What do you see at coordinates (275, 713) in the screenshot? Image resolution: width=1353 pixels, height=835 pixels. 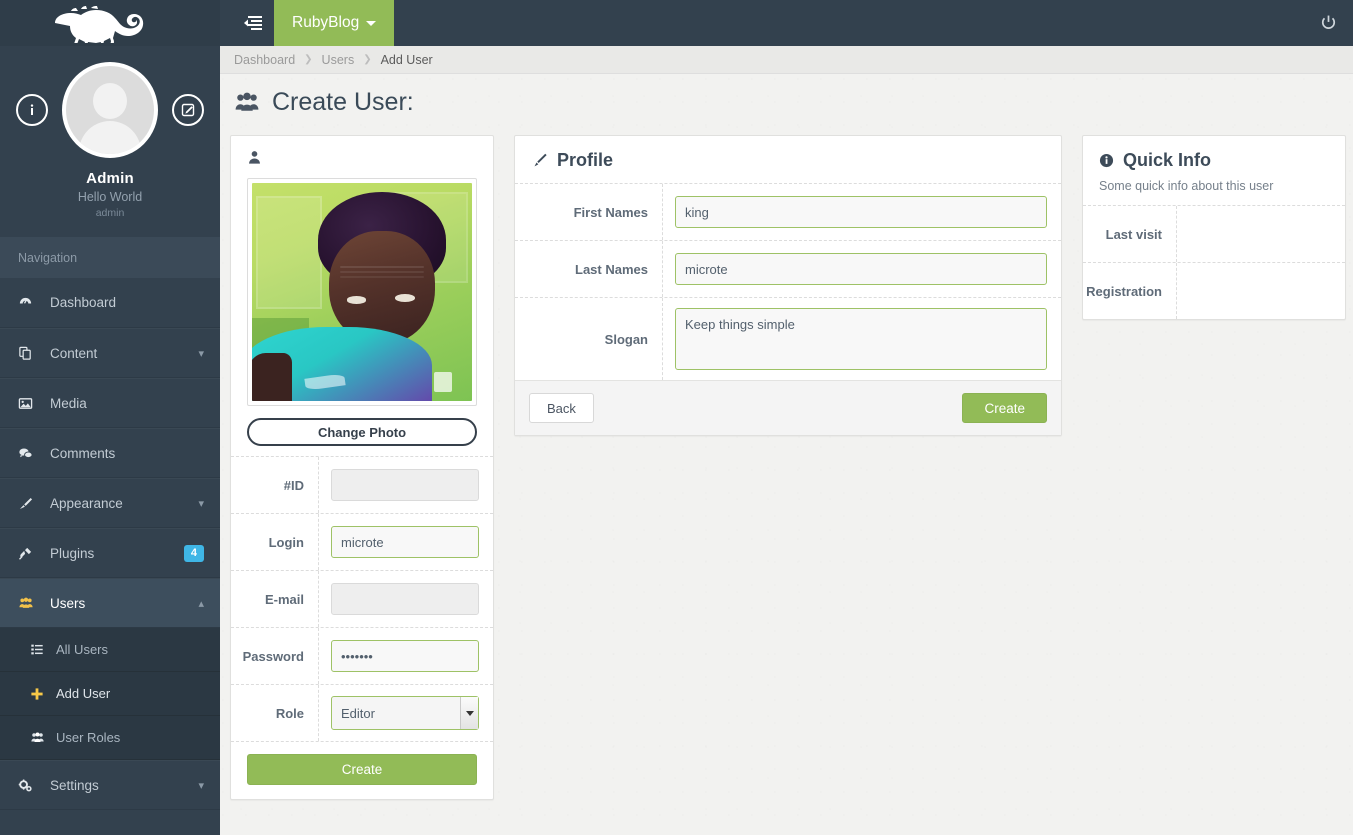 I see `role-label: Role` at bounding box center [275, 713].